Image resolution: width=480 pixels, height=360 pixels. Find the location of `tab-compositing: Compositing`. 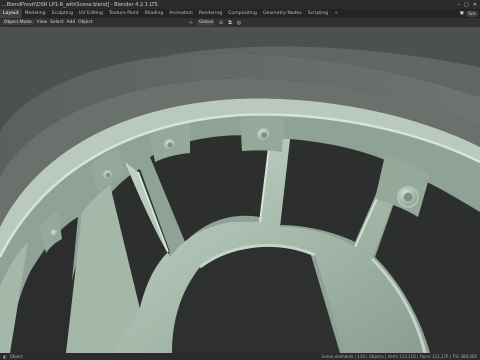

tab-compositing: Compositing is located at coordinates (242, 13).